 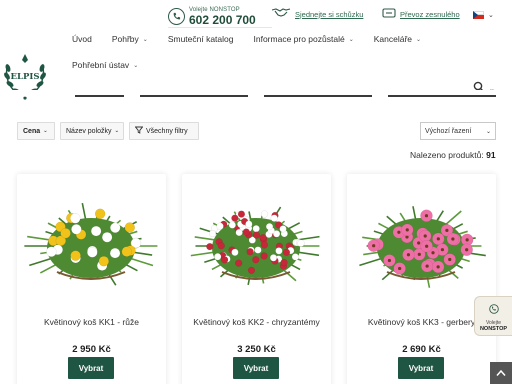 I want to click on scroll-to-top-button, so click(x=501, y=373).